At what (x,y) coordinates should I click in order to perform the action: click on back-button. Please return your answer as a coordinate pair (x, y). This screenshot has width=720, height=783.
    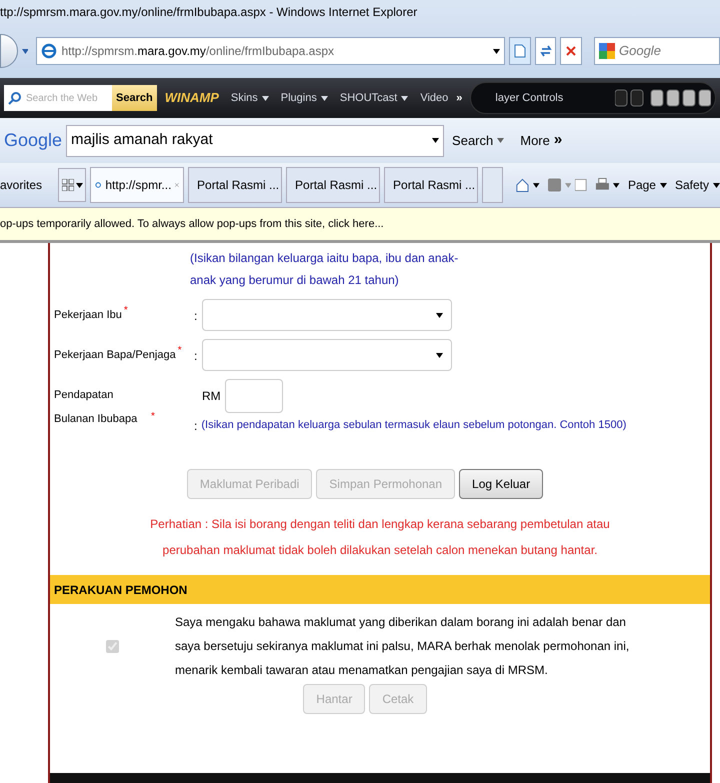
    Looking at the image, I should click on (9, 51).